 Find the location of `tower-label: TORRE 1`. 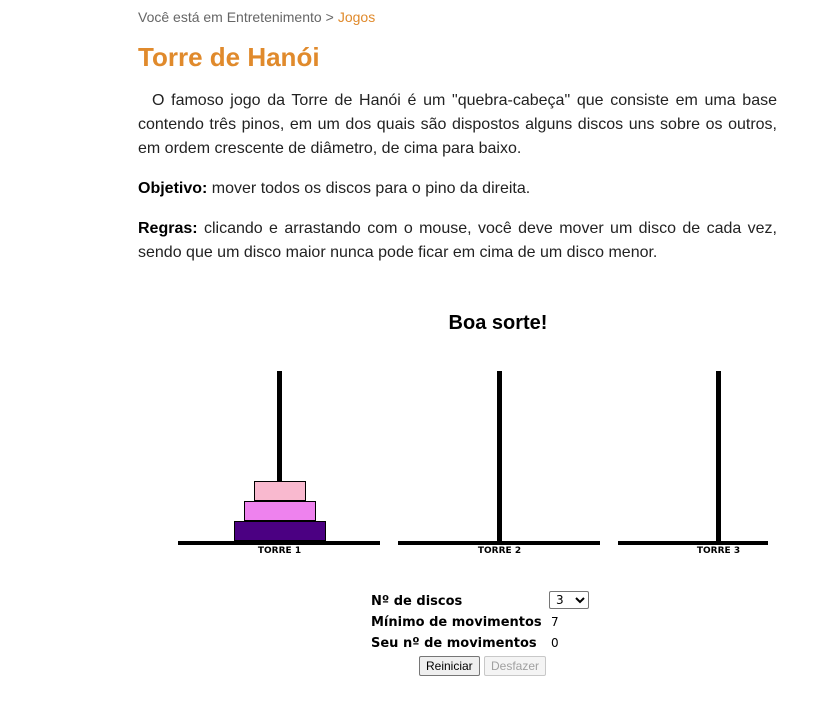

tower-label: TORRE 1 is located at coordinates (279, 551).